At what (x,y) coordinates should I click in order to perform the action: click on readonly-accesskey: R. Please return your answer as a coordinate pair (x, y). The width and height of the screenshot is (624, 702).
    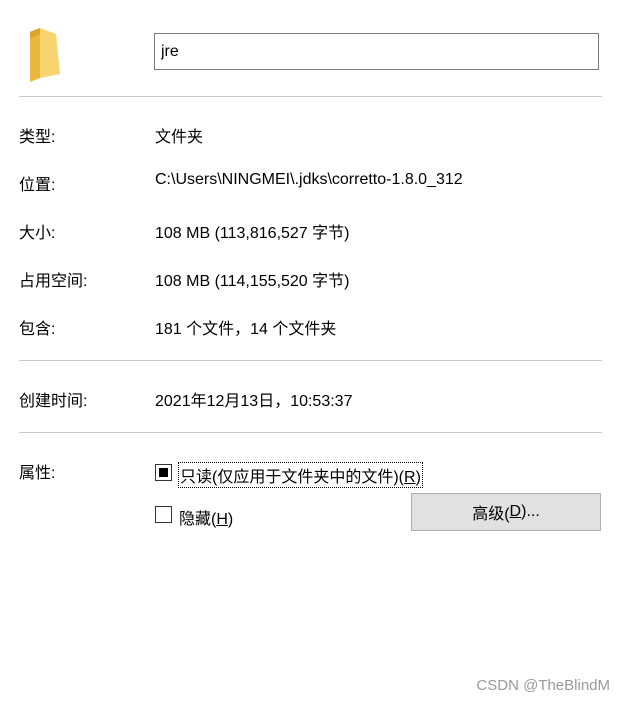
    Looking at the image, I should click on (410, 477).